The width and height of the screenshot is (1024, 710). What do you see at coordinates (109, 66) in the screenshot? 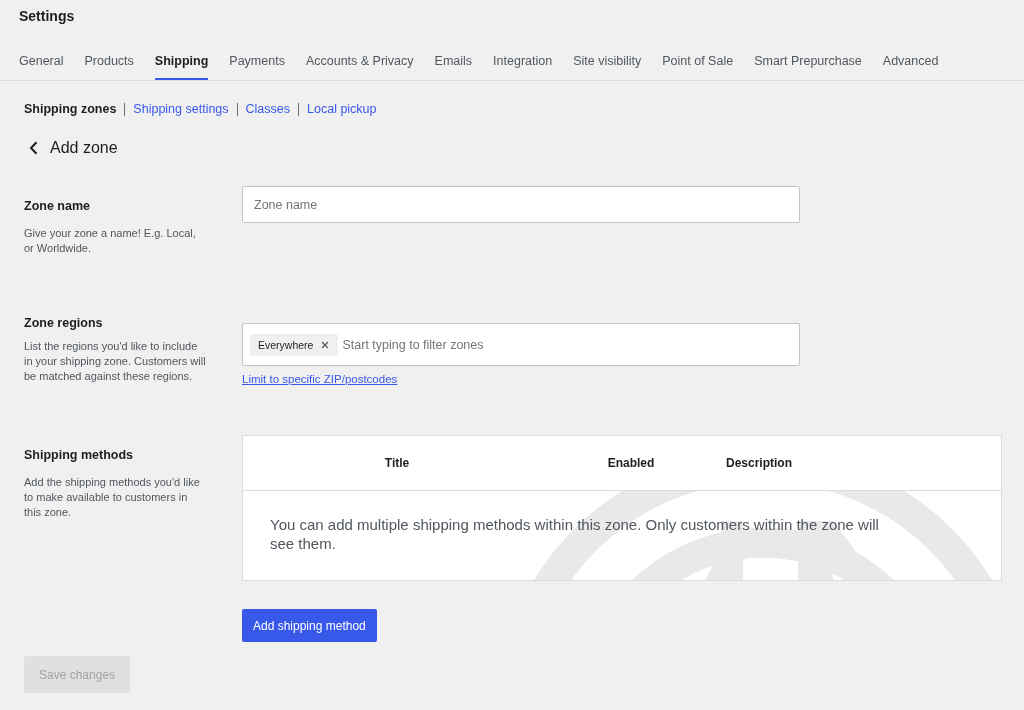
I see `settings-tab: Products` at bounding box center [109, 66].